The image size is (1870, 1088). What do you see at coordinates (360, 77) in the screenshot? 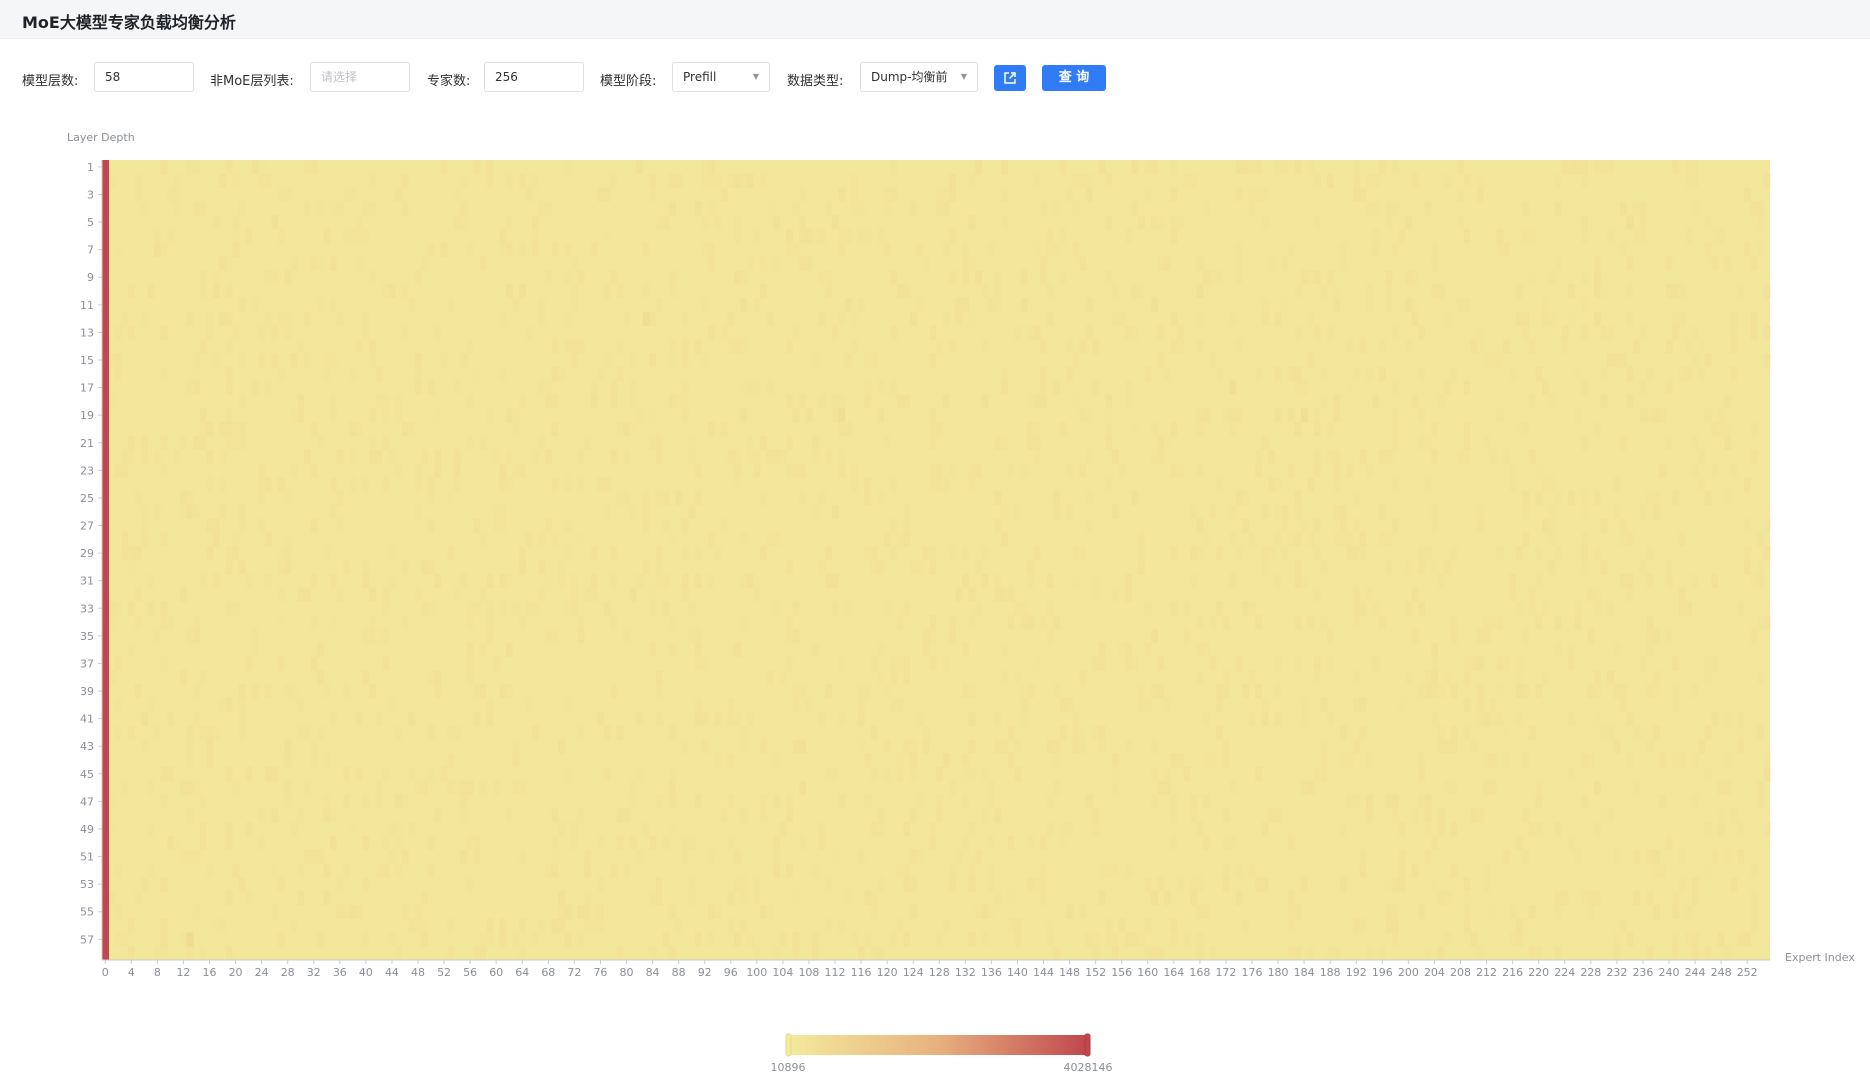
I see `non-moe-select: 请选择` at bounding box center [360, 77].